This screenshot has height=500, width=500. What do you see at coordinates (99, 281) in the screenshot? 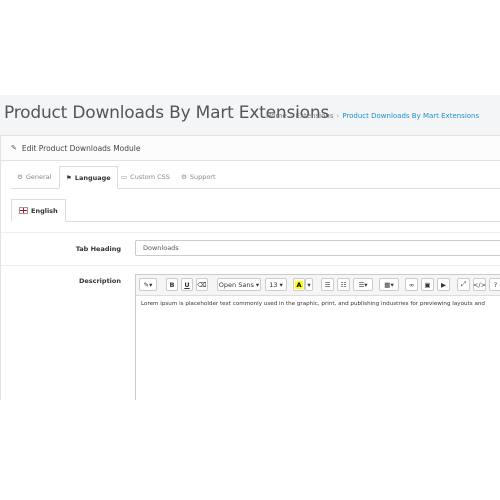
I see `description-label: Description` at bounding box center [99, 281].